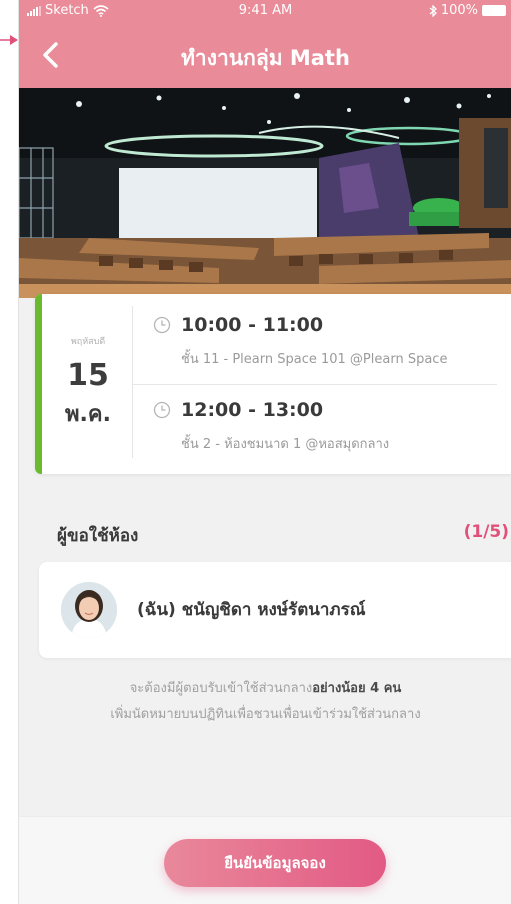 The height and width of the screenshot is (904, 511). Describe the element at coordinates (88, 414) in the screenshot. I see `month-label: พ.ค.` at that location.